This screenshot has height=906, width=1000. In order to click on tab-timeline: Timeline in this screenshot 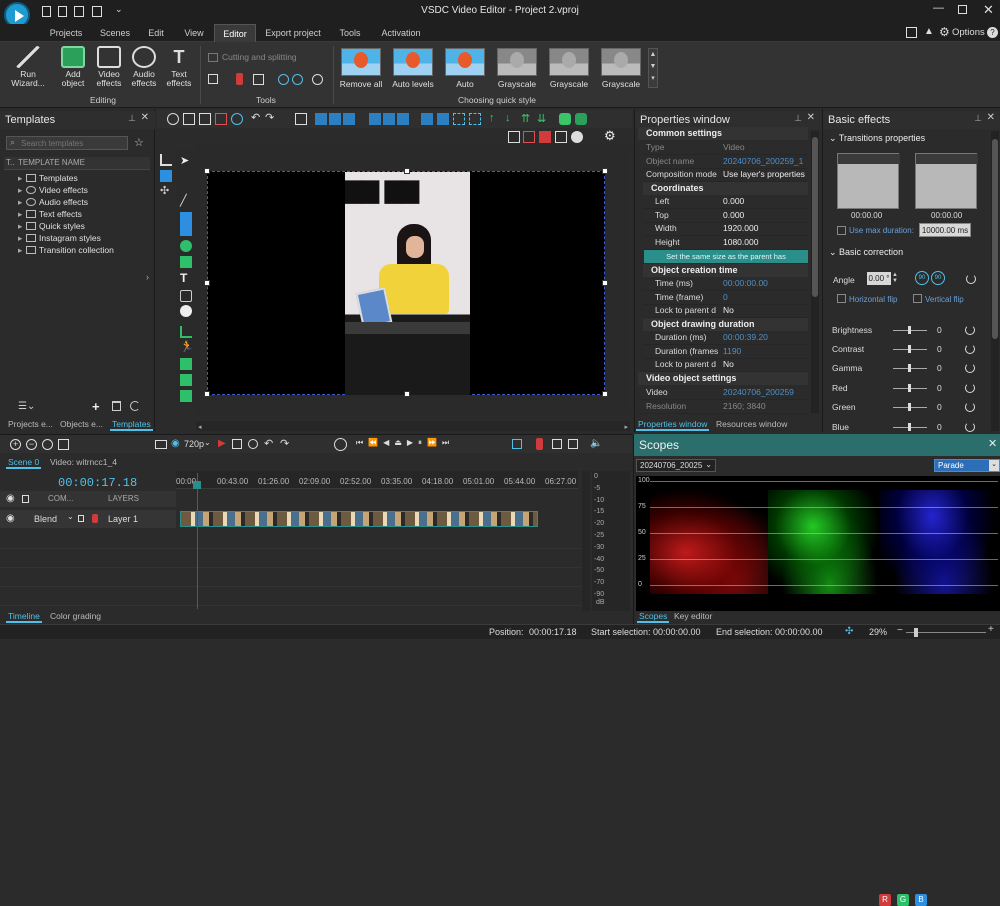, I will do `click(24, 616)`.